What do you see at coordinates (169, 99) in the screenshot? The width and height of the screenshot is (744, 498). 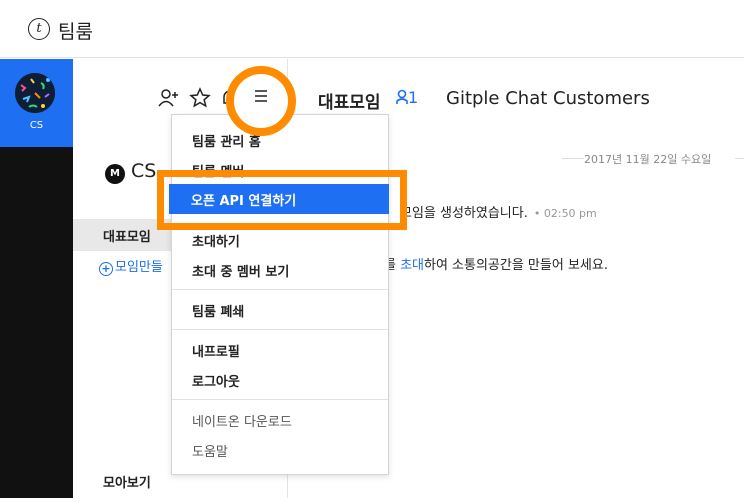 I see `add-member-icon` at bounding box center [169, 99].